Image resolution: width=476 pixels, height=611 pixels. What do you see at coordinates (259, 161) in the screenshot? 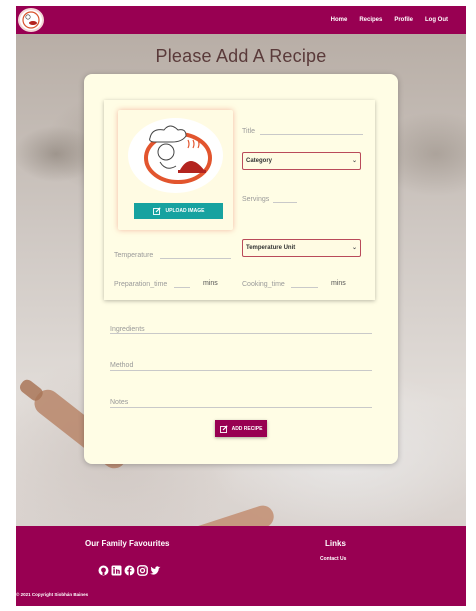
I see `category-select-value: Category` at bounding box center [259, 161].